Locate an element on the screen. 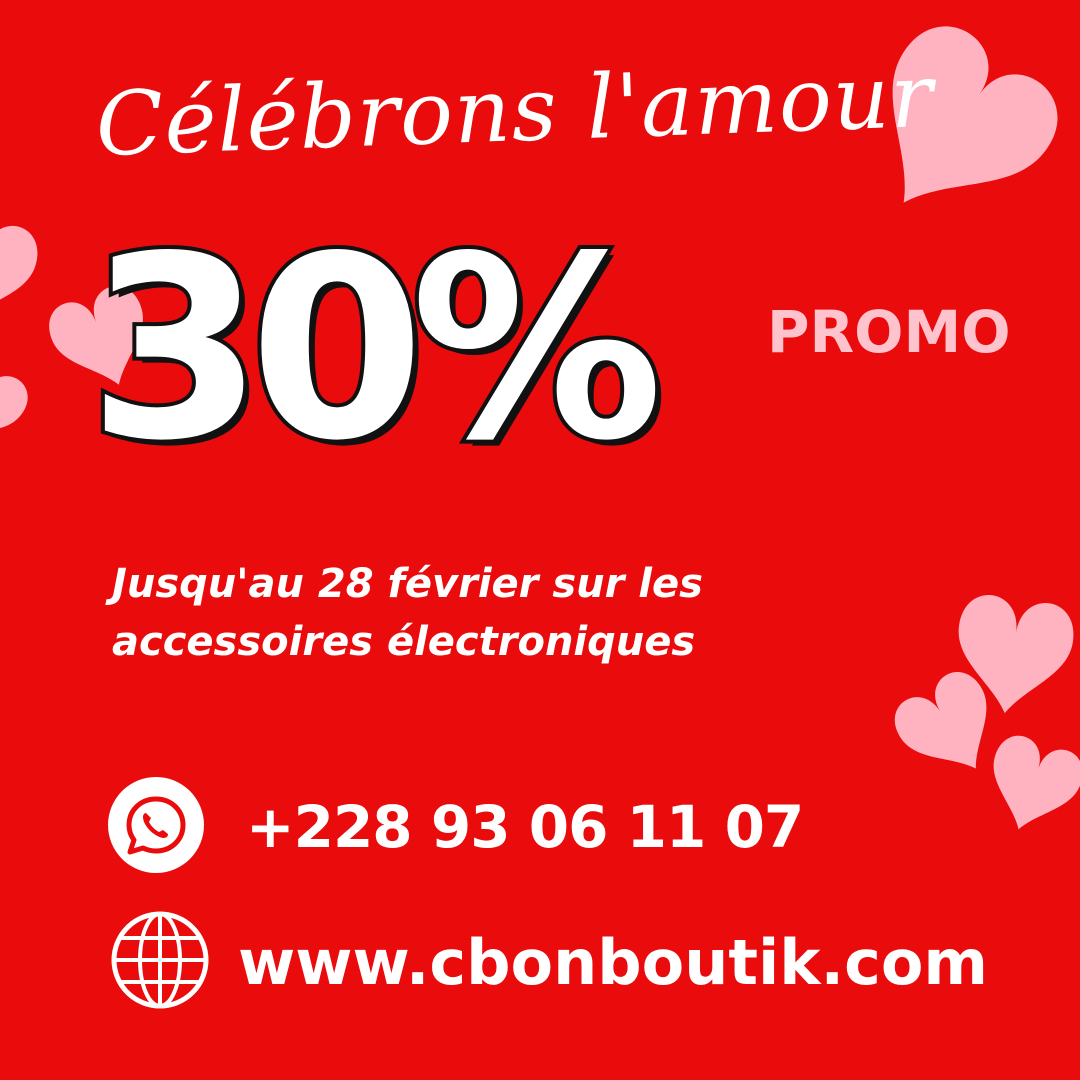  discount-value: 30% is located at coordinates (375, 350).